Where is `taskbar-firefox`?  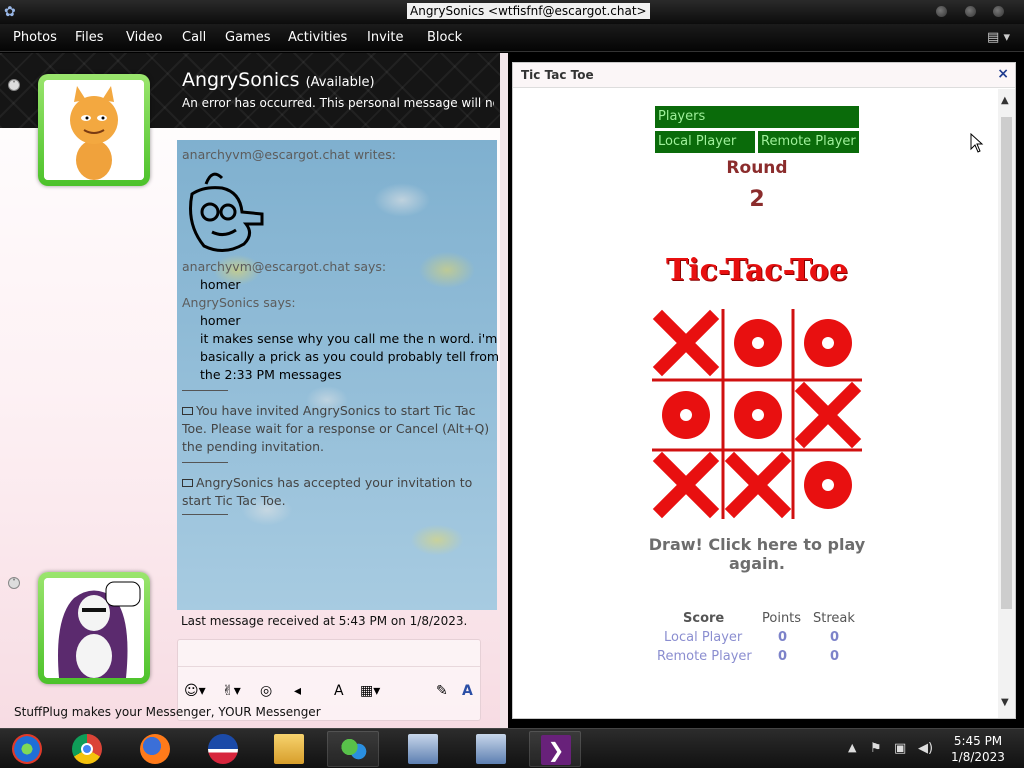 taskbar-firefox is located at coordinates (155, 749).